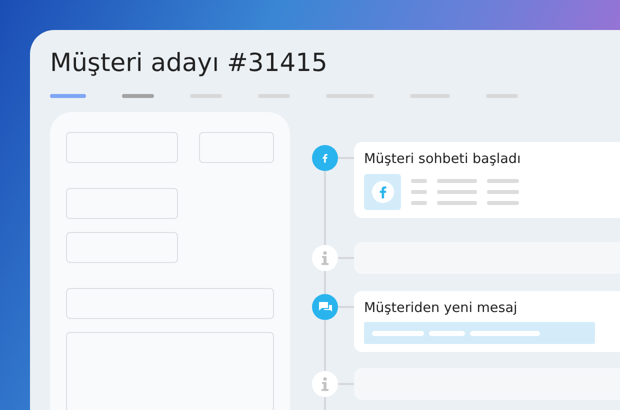 Image resolution: width=620 pixels, height=410 pixels. What do you see at coordinates (383, 192) in the screenshot?
I see `facebook-icon` at bounding box center [383, 192].